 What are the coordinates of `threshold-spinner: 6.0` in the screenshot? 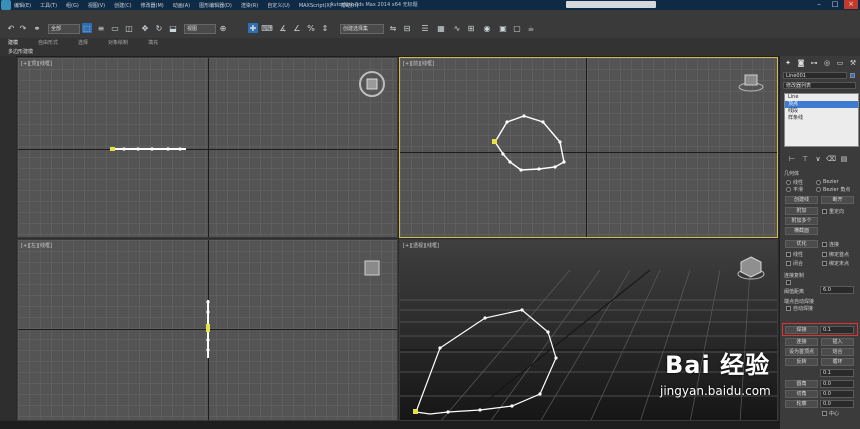 It's located at (837, 290).